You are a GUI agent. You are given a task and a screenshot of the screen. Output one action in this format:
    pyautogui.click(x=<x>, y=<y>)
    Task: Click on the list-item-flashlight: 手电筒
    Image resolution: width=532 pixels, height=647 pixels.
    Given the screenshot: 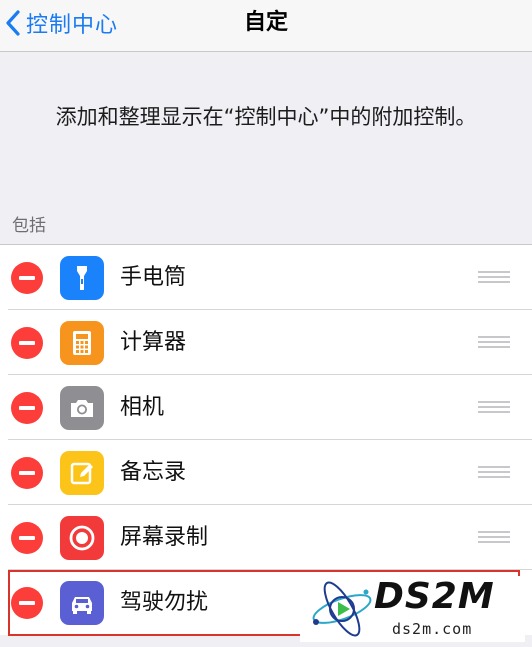 What is the action you would take?
    pyautogui.click(x=266, y=277)
    